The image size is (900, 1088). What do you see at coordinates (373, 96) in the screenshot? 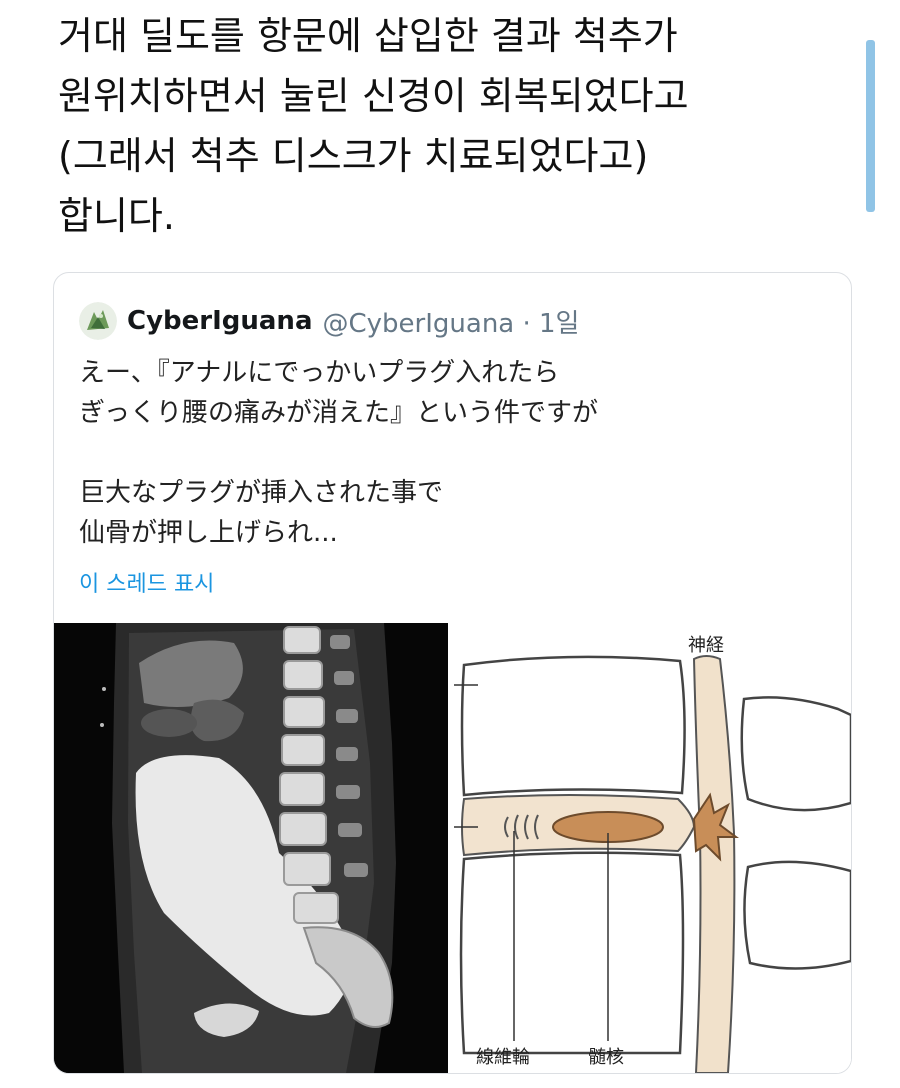
I see `tweet-line: 원위치하면서 눌린 신경이 회복되었다고` at bounding box center [373, 96].